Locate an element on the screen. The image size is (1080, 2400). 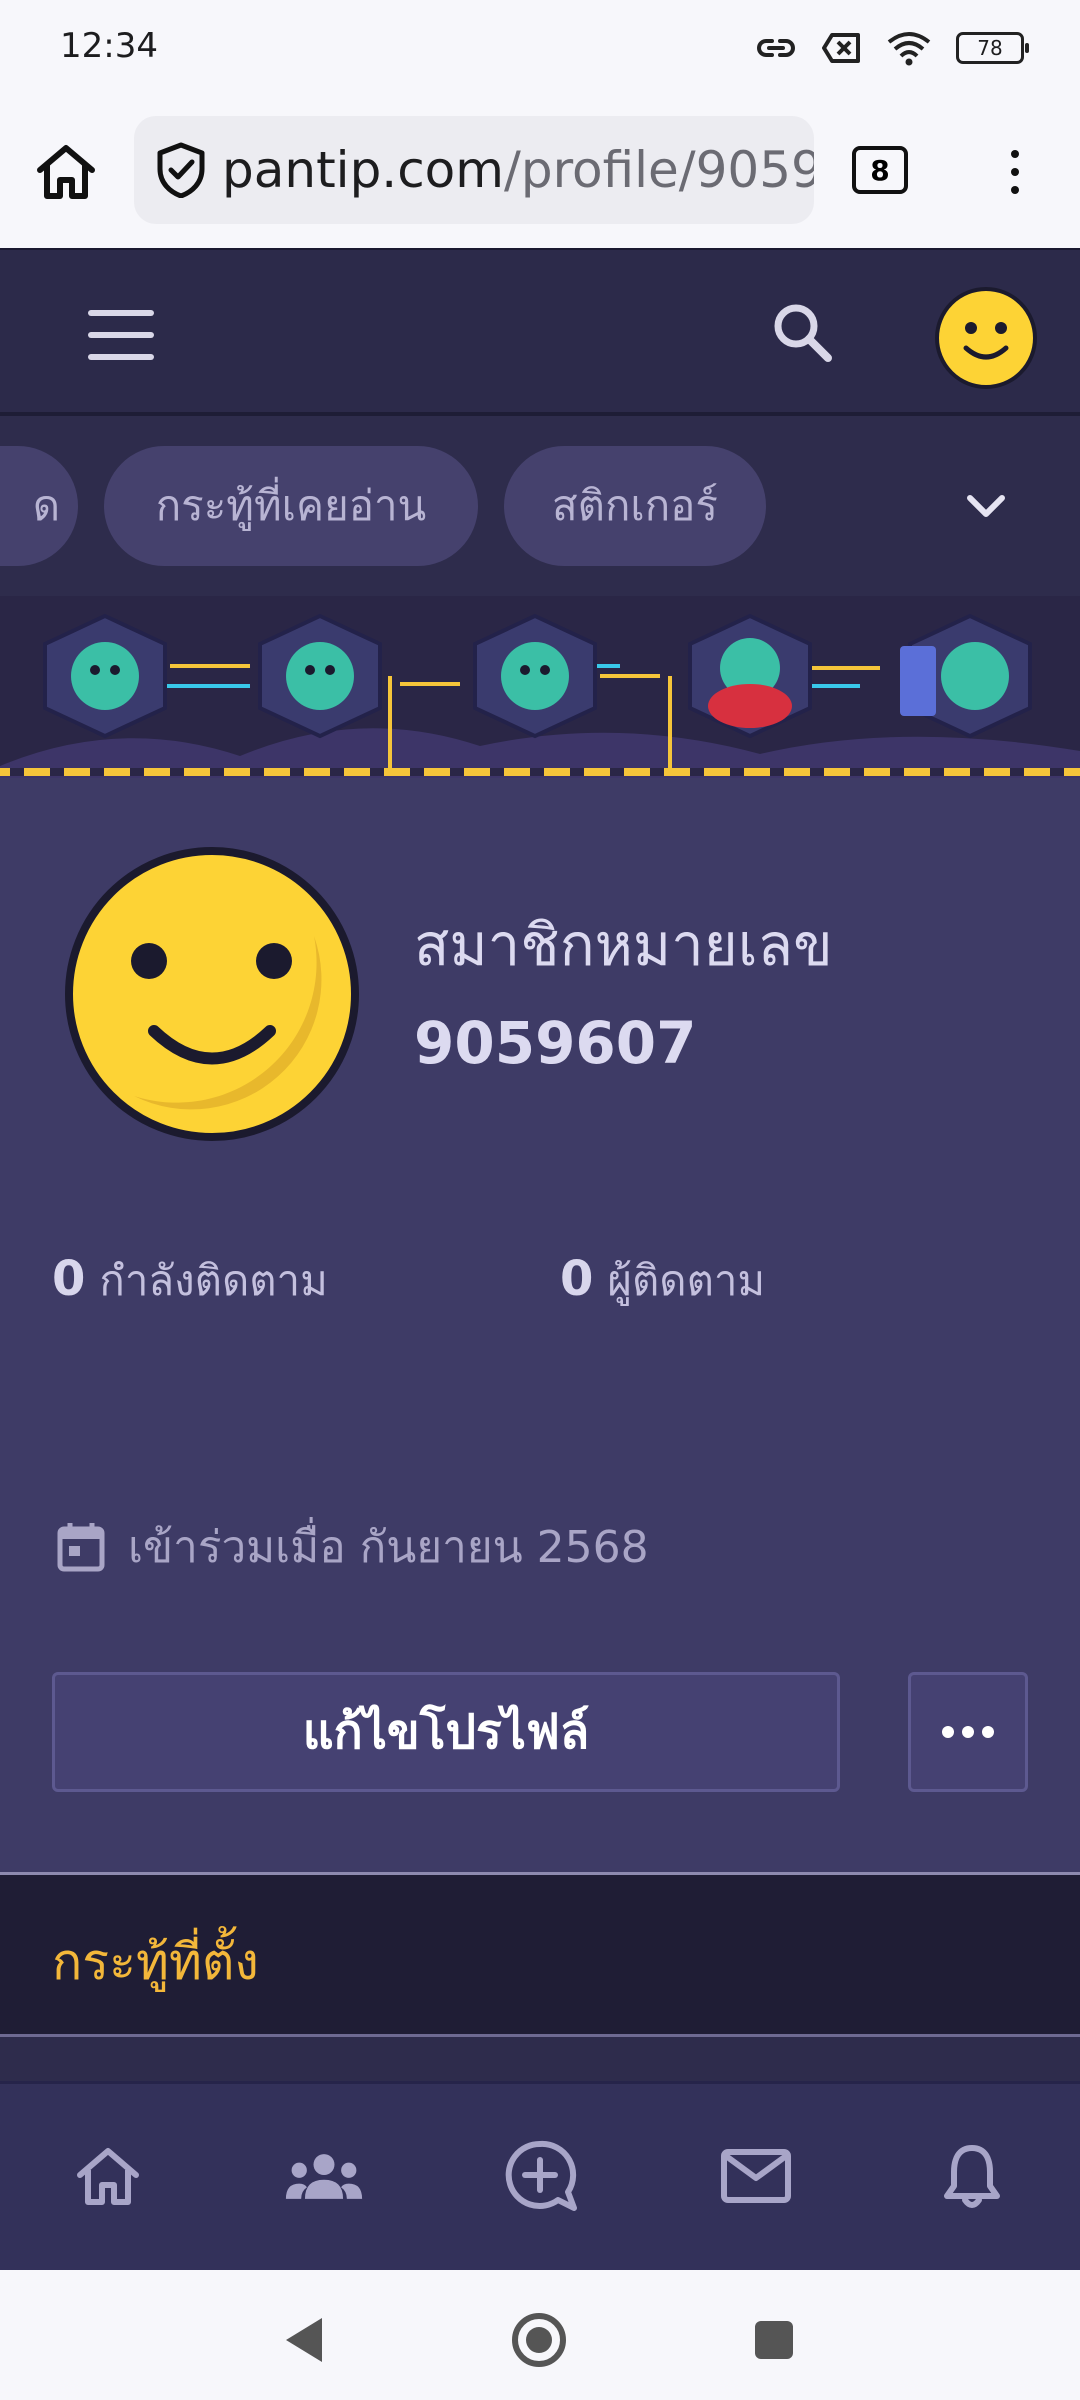
tab-count: 8 is located at coordinates (880, 170).